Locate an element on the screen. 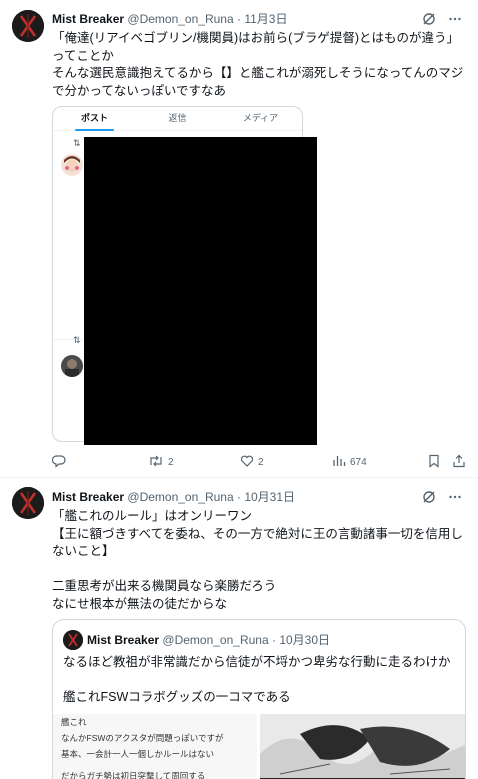  like-button: 2 is located at coordinates (252, 462).